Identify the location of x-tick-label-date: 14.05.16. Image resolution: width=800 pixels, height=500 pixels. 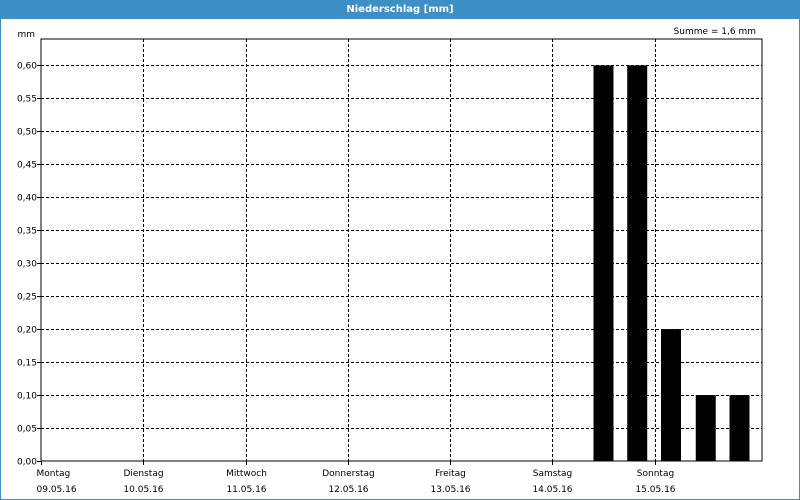
(552, 490).